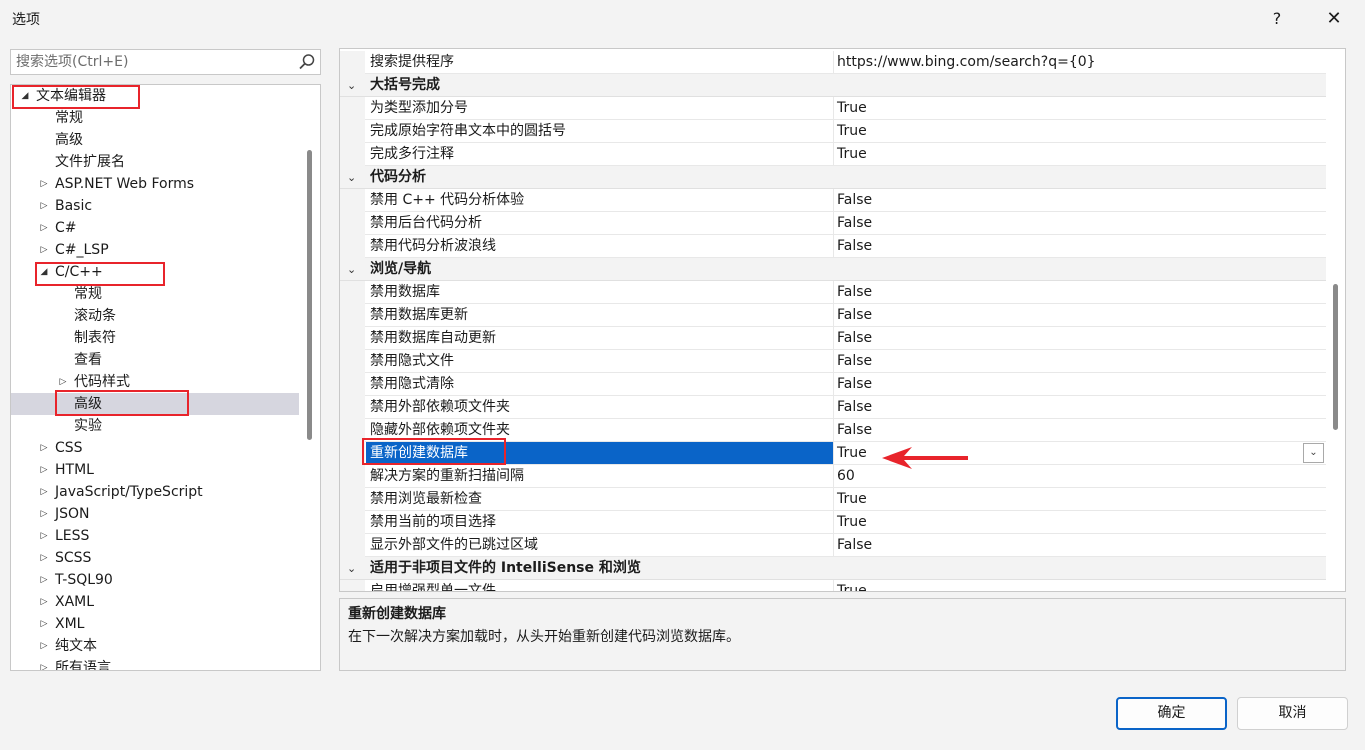  Describe the element at coordinates (833, 407) in the screenshot. I see `grid-property-row: 禁用外部依赖项文件夹 False` at that location.